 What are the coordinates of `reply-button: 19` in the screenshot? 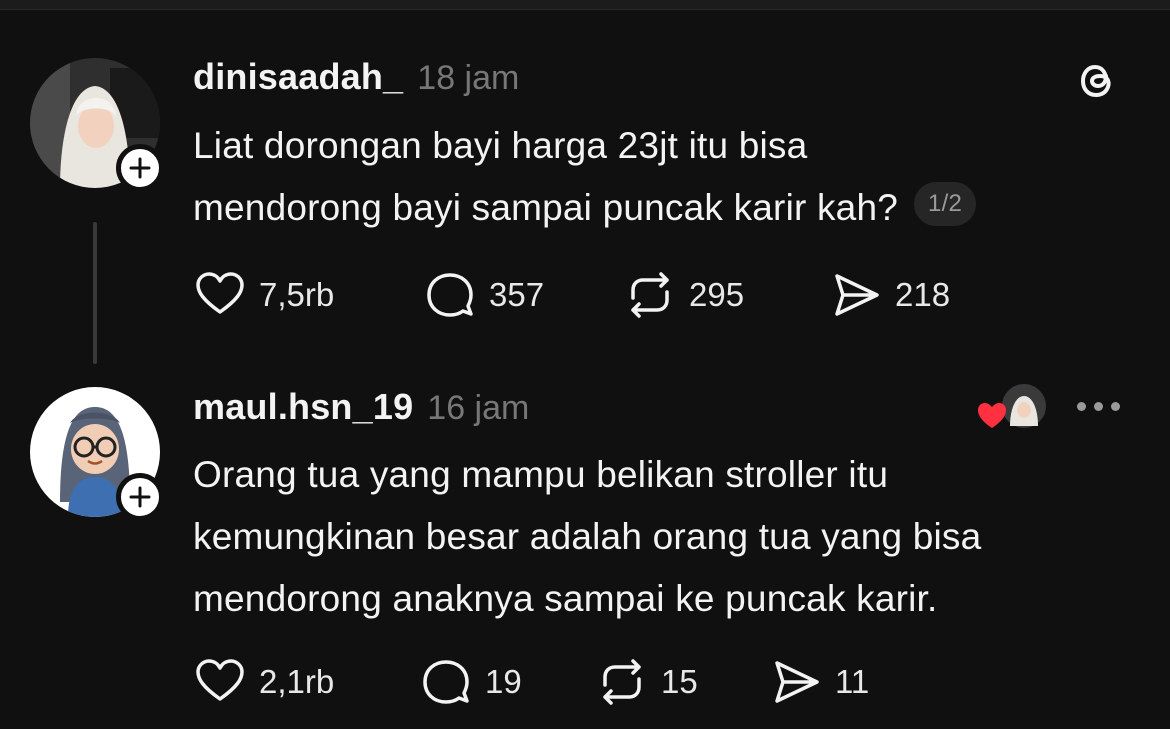 It's located at (507, 682).